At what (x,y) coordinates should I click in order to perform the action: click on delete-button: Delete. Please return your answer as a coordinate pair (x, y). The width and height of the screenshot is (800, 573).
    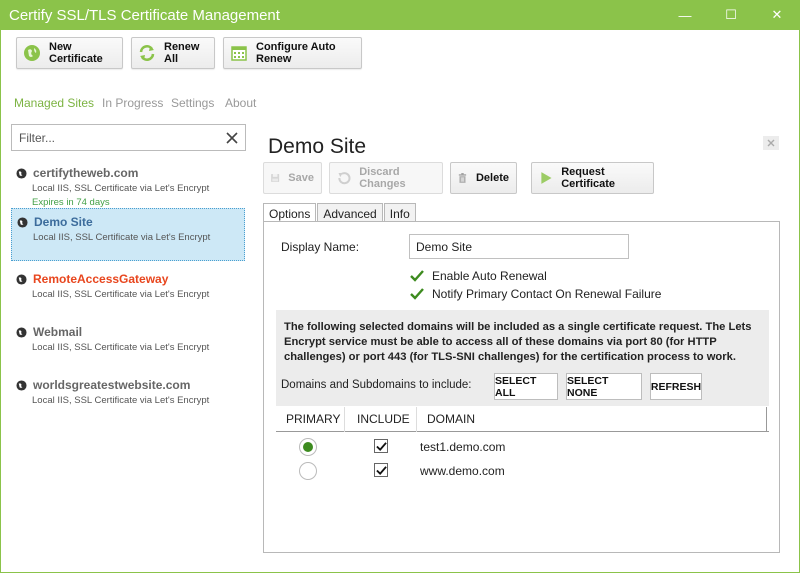
    Looking at the image, I should click on (483, 178).